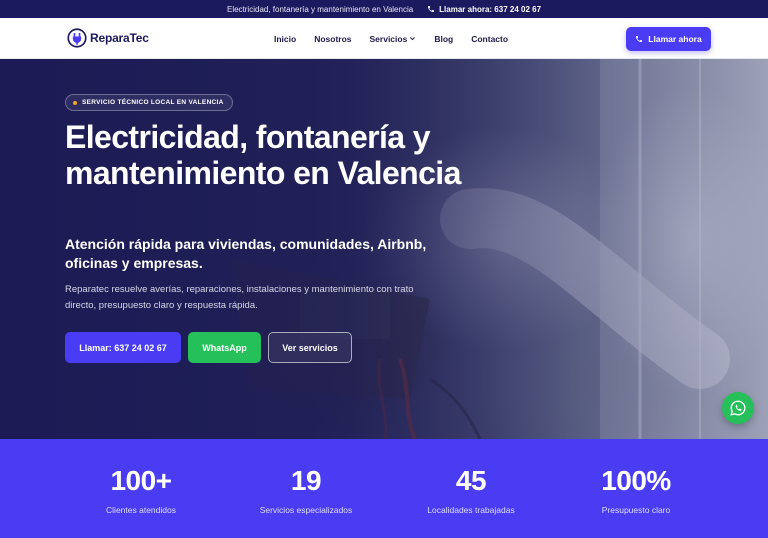 The height and width of the screenshot is (538, 768). I want to click on badge-dot-icon, so click(75, 102).